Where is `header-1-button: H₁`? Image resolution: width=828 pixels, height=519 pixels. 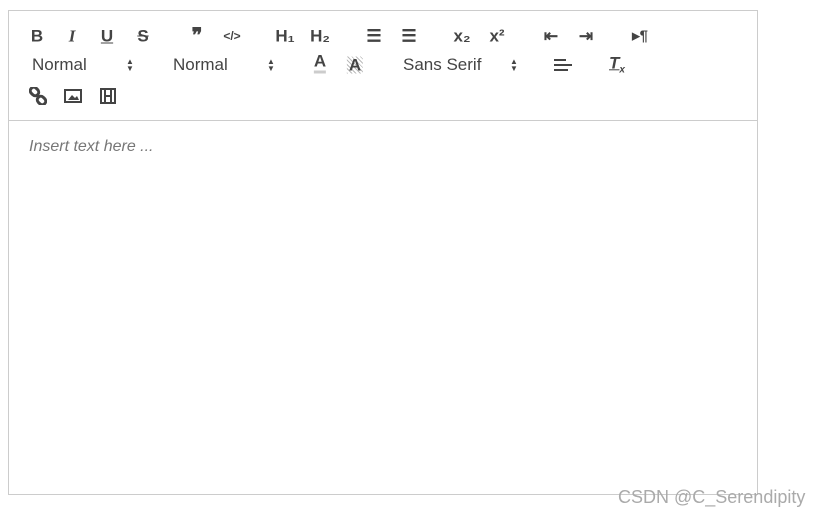
header-1-button: H₁ is located at coordinates (284, 36).